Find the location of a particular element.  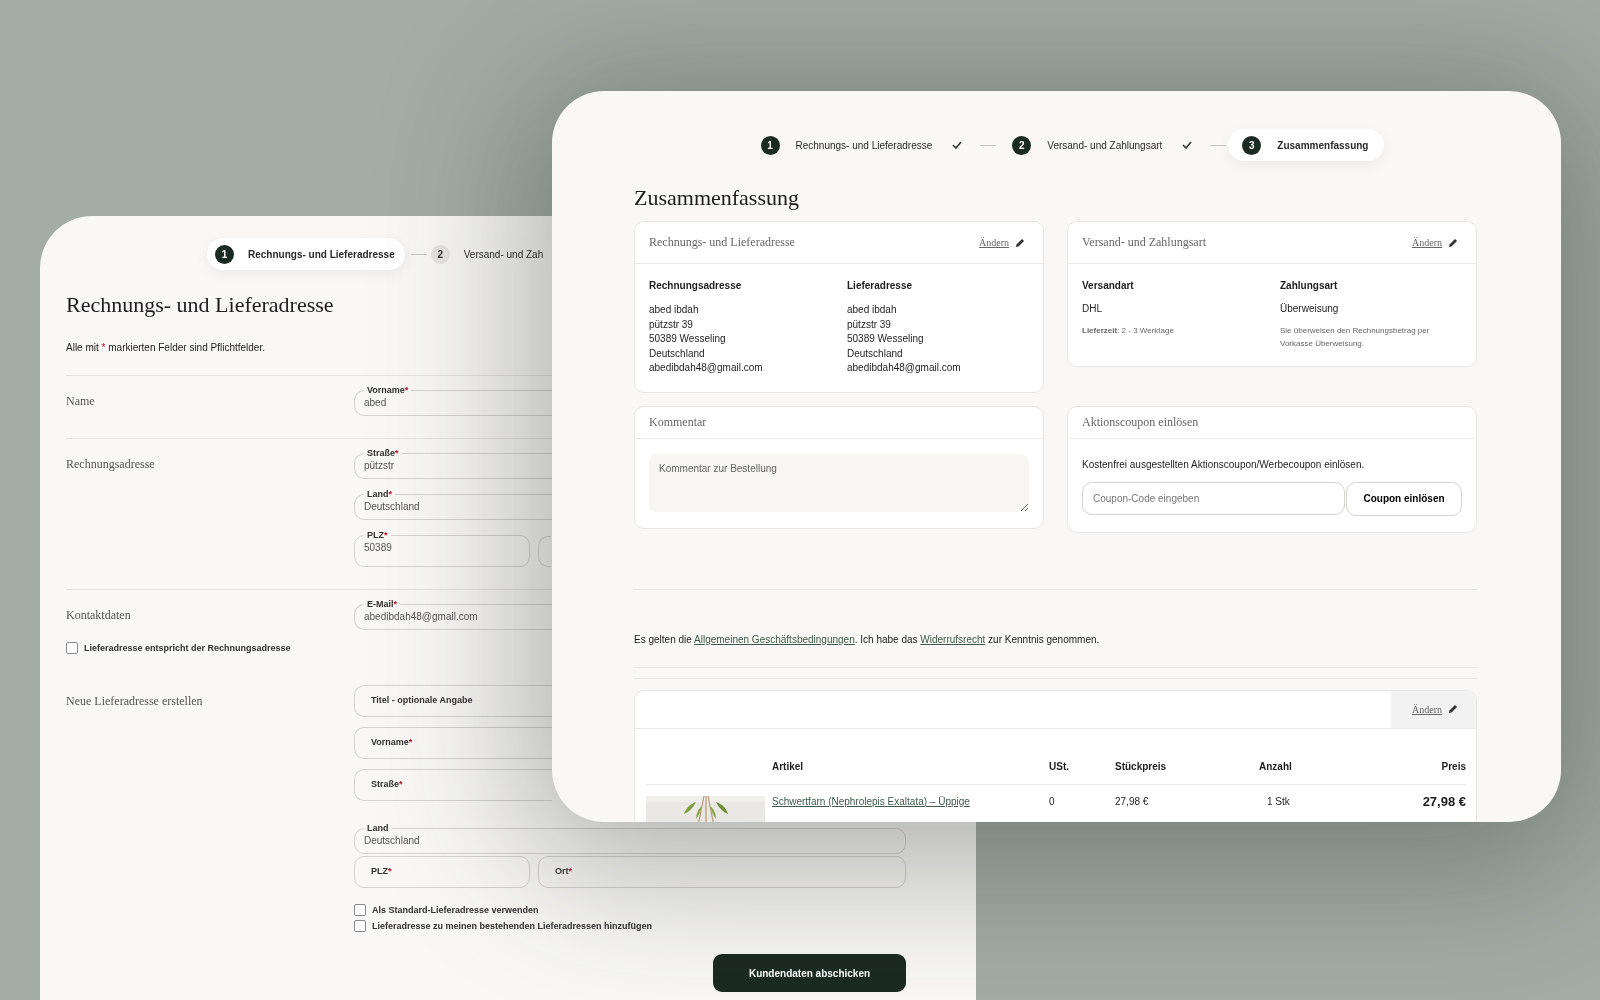

checkbox-label: Lieferadresse zu meinen bestehenden Lieferadressen hinzufügen is located at coordinates (512, 926).